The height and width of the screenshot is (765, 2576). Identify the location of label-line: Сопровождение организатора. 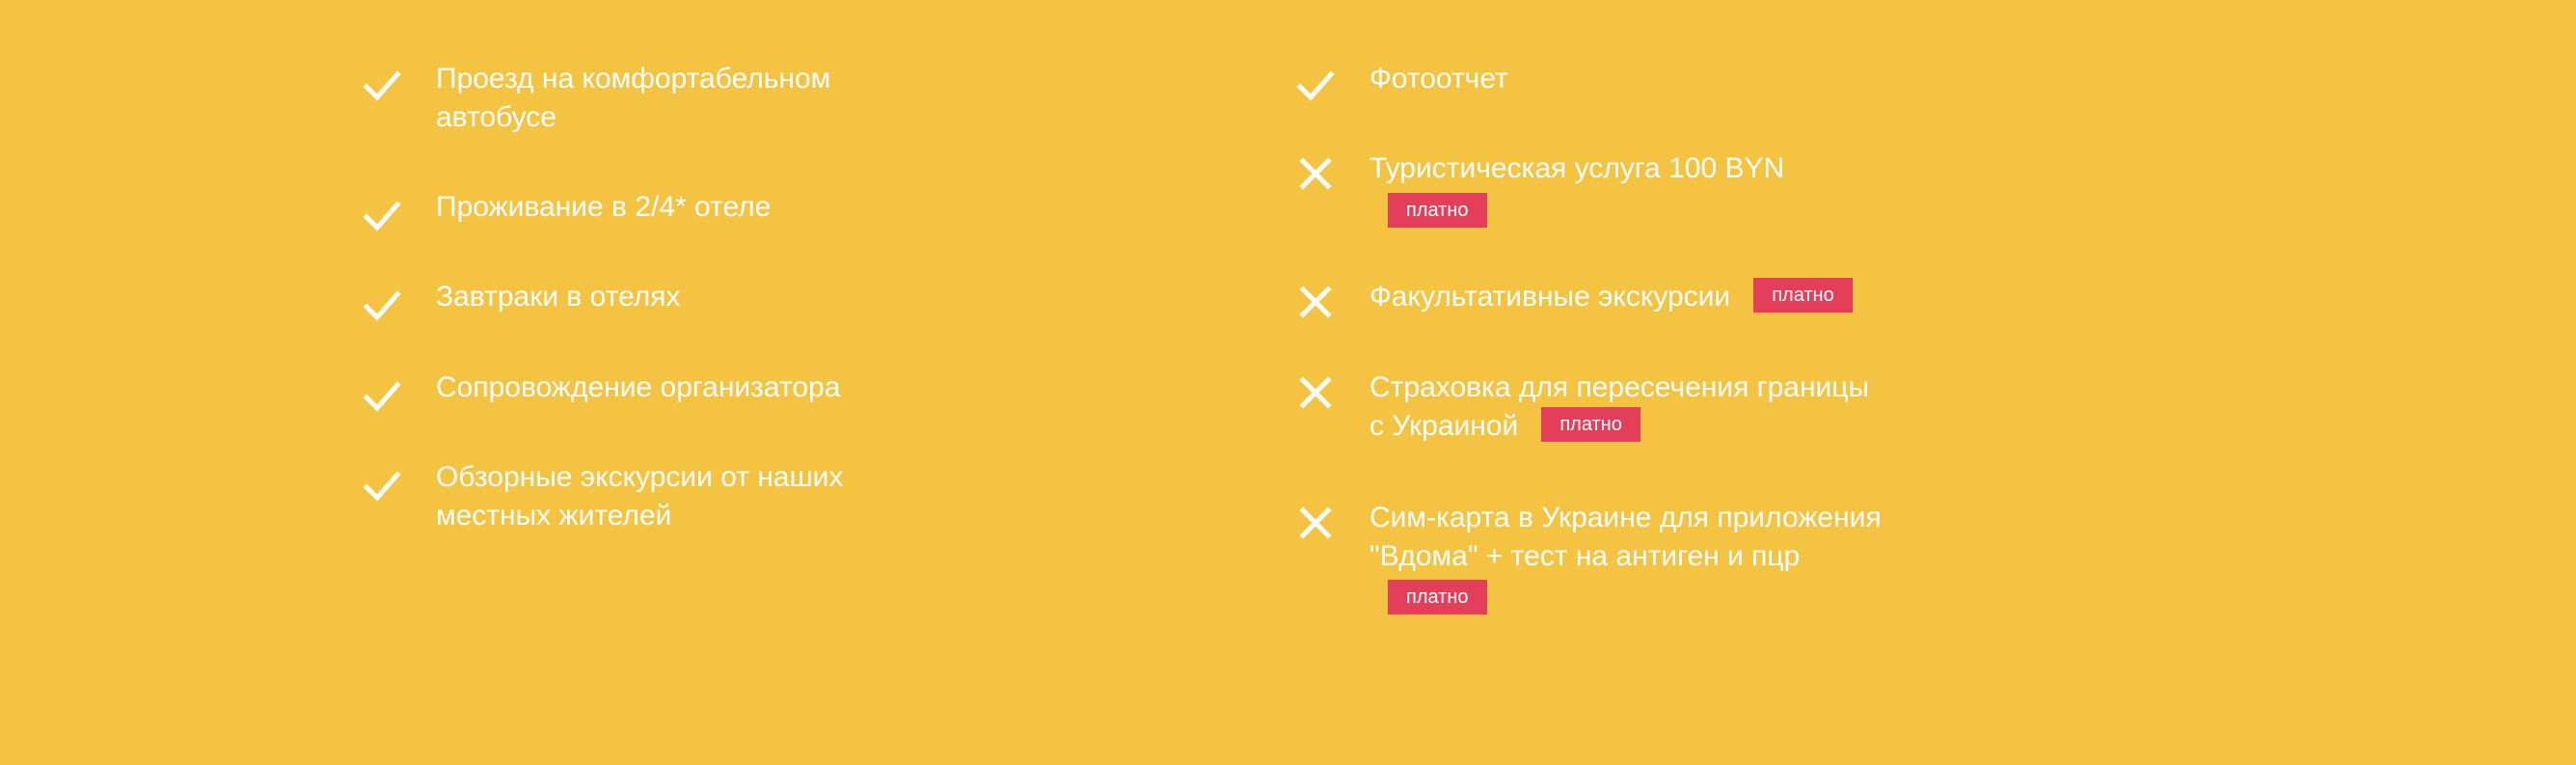
(638, 387).